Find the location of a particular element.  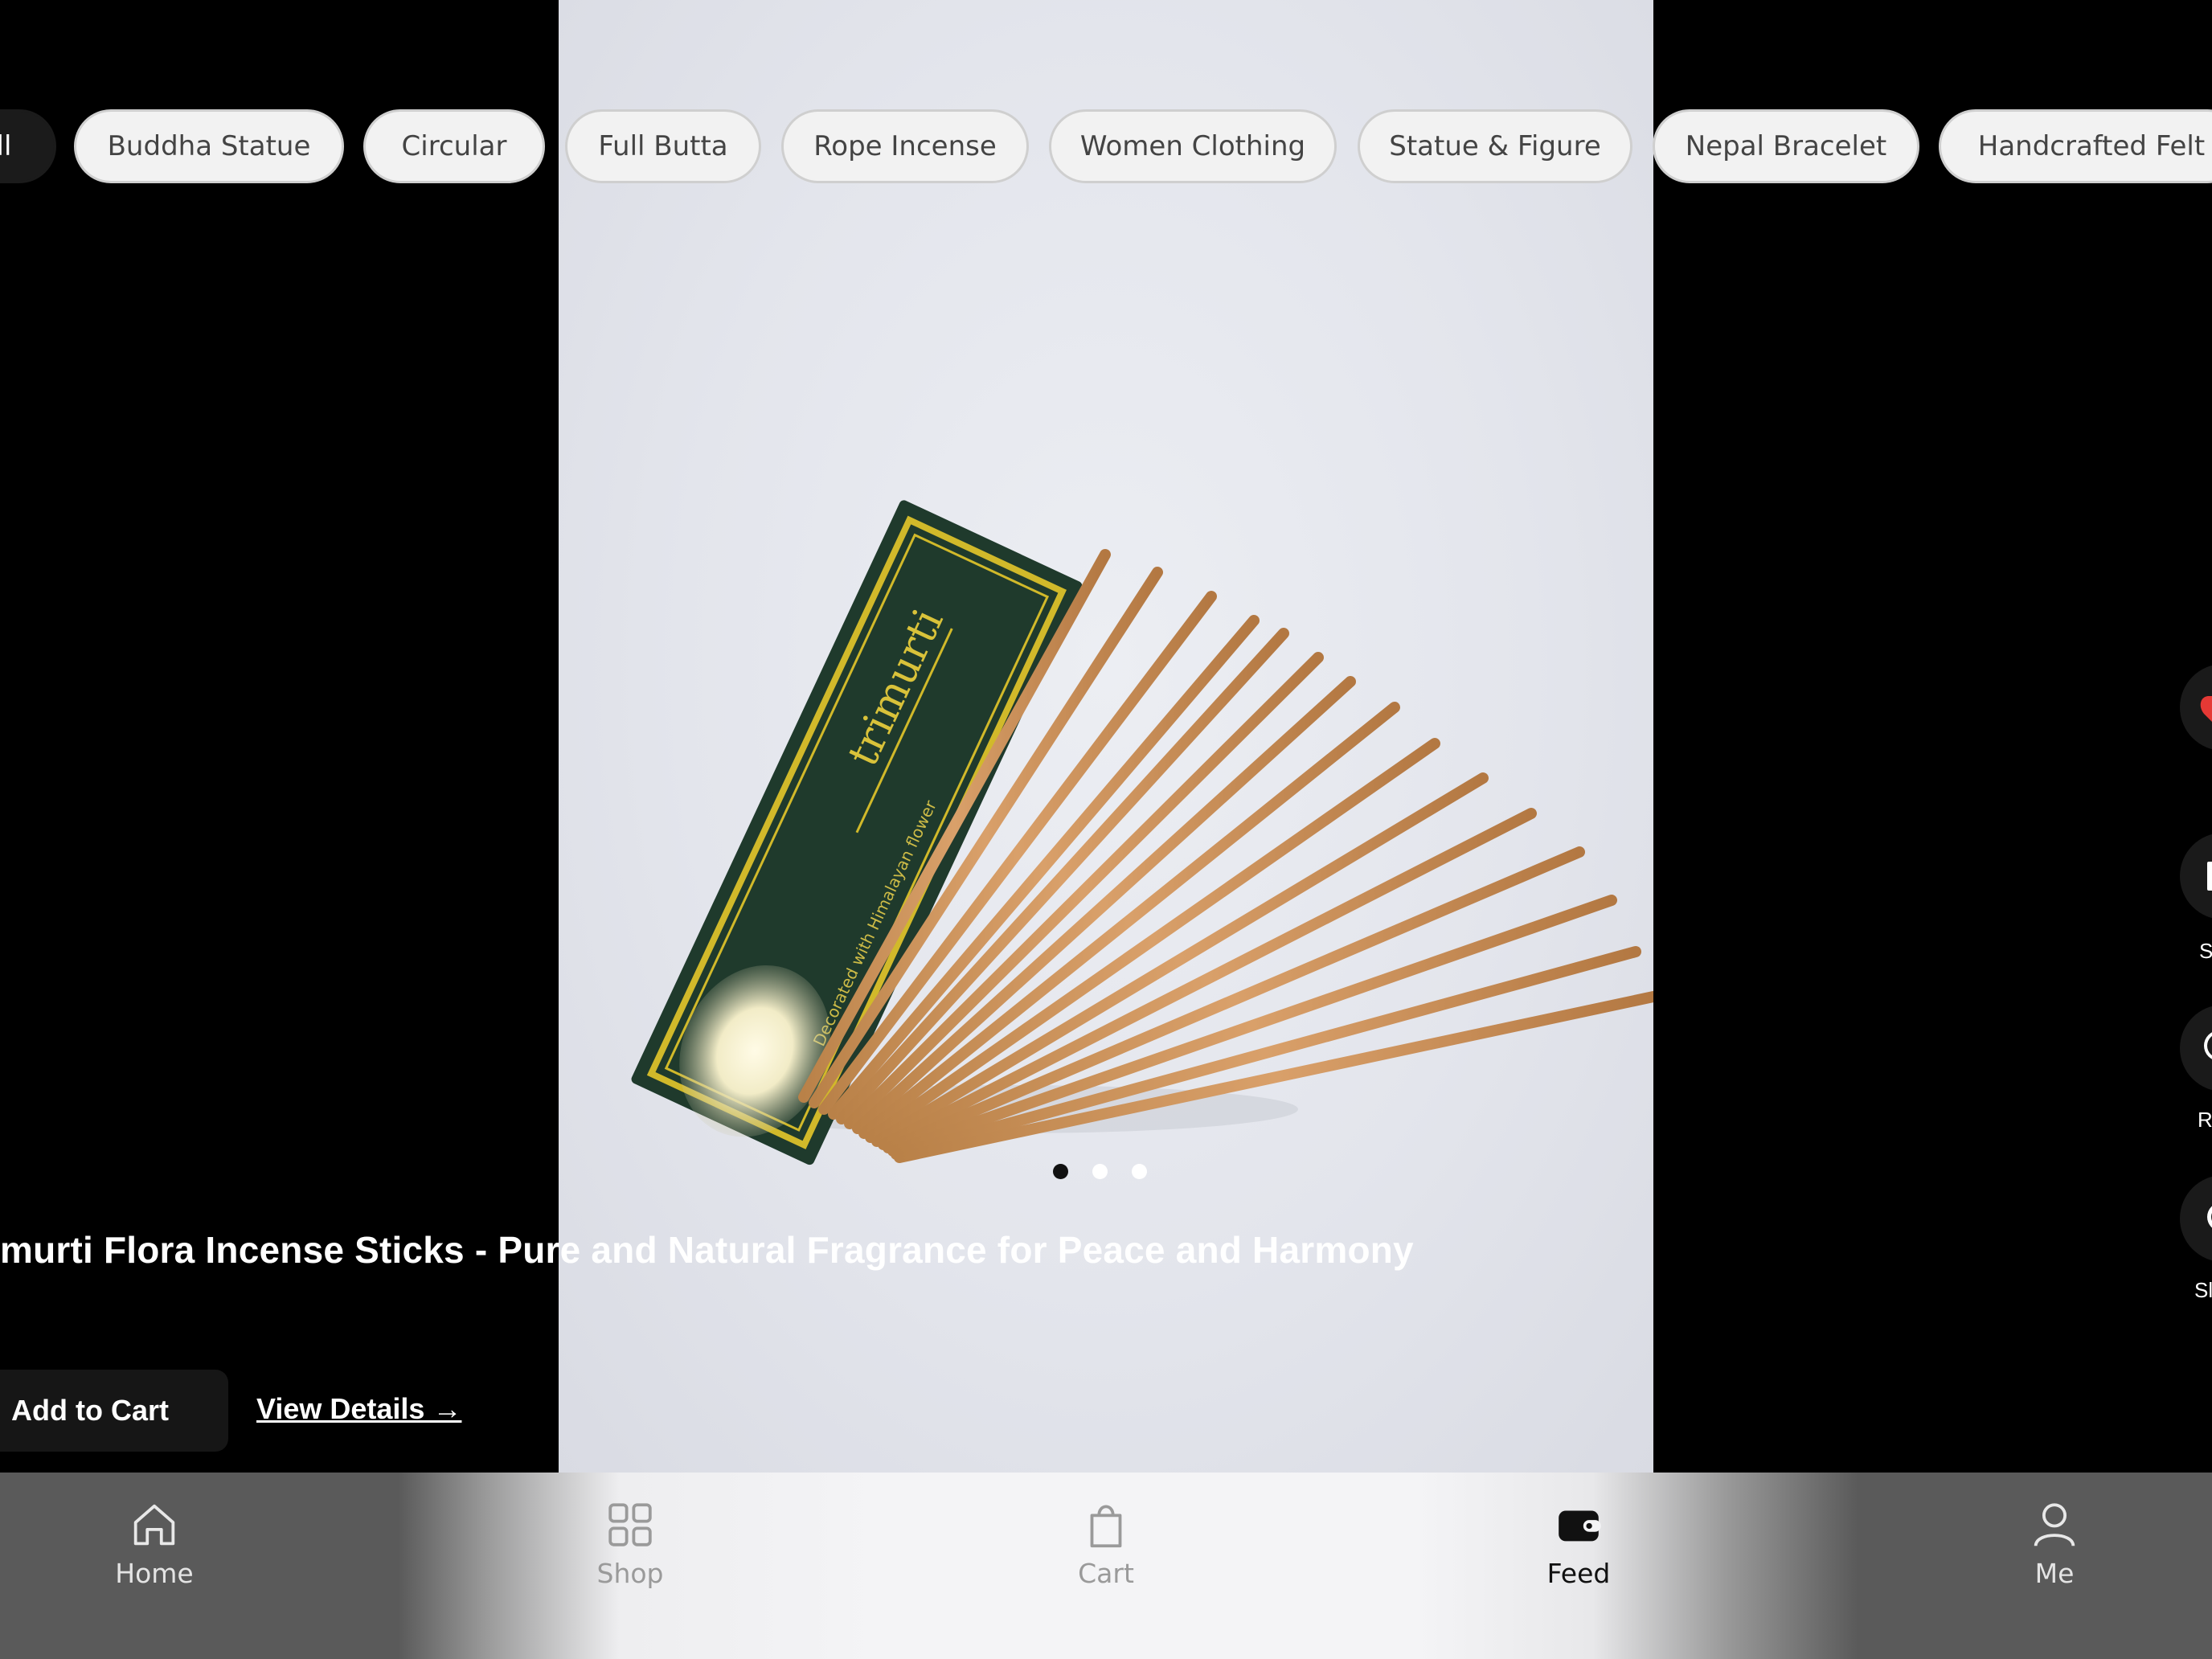

chip-circular: Circular is located at coordinates (454, 146).